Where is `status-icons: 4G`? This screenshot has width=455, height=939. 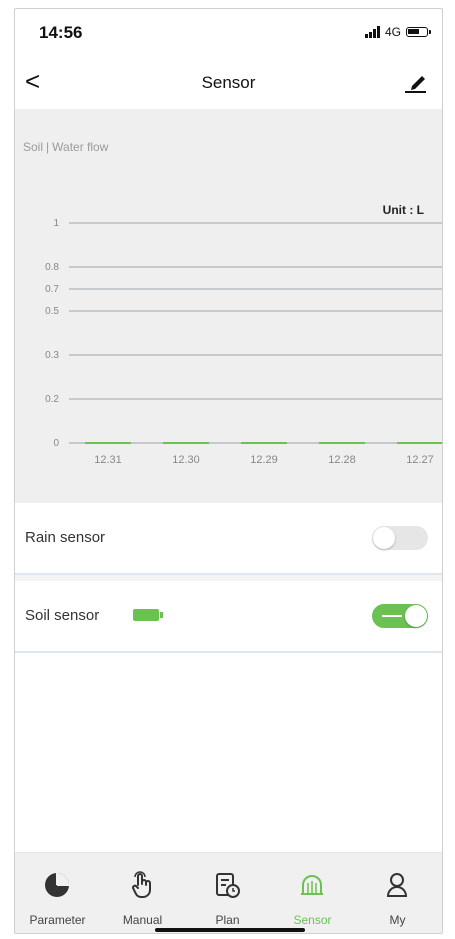 status-icons: 4G is located at coordinates (397, 32).